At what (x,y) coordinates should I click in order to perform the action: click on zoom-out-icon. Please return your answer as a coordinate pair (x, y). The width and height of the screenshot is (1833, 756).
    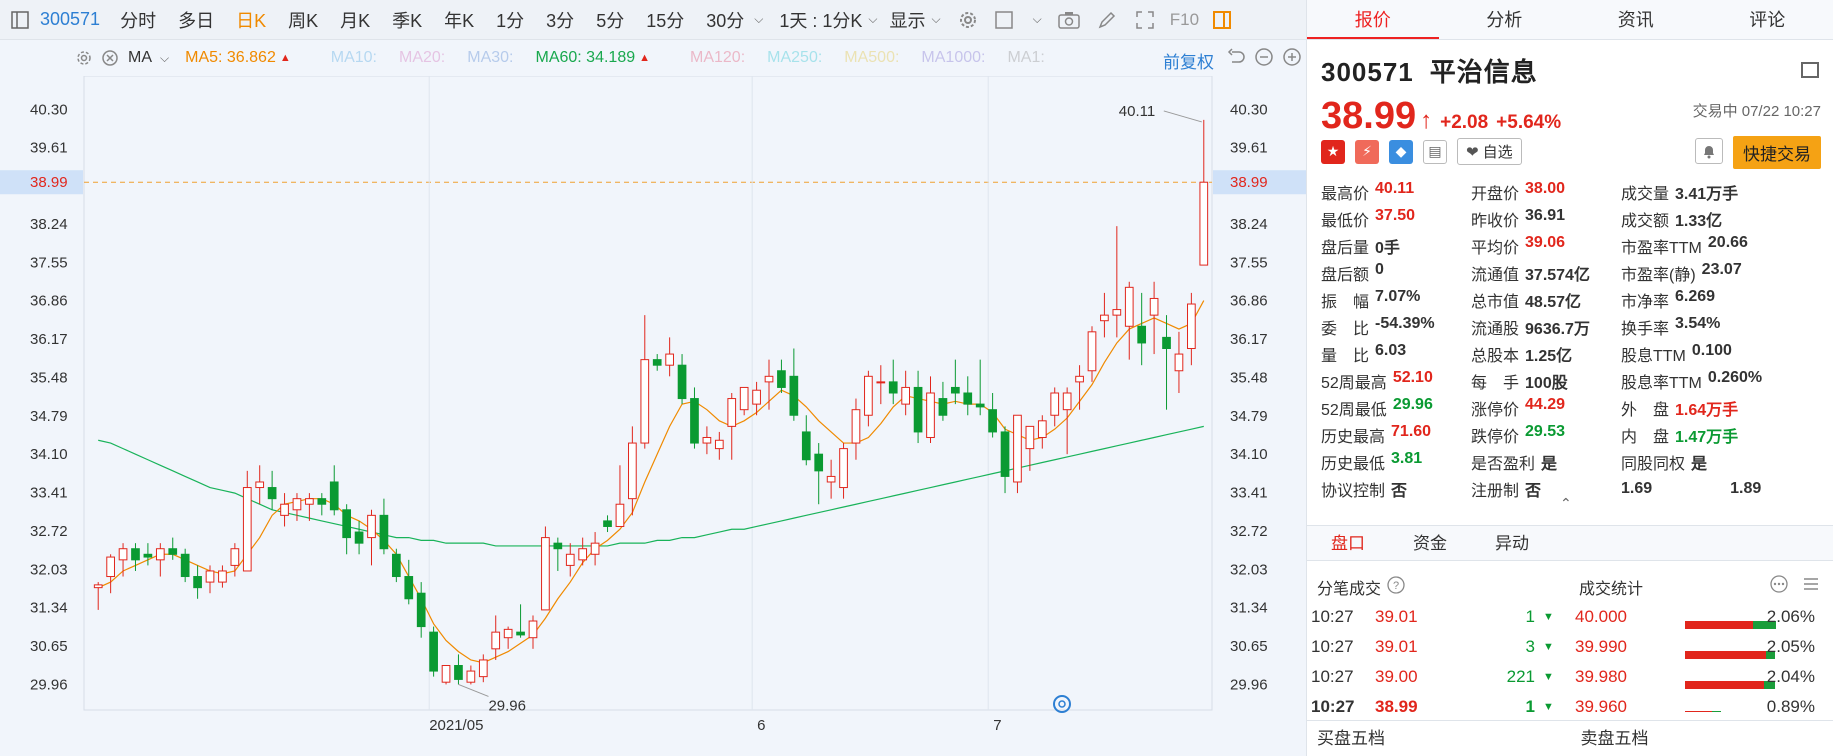
    Looking at the image, I should click on (1264, 59).